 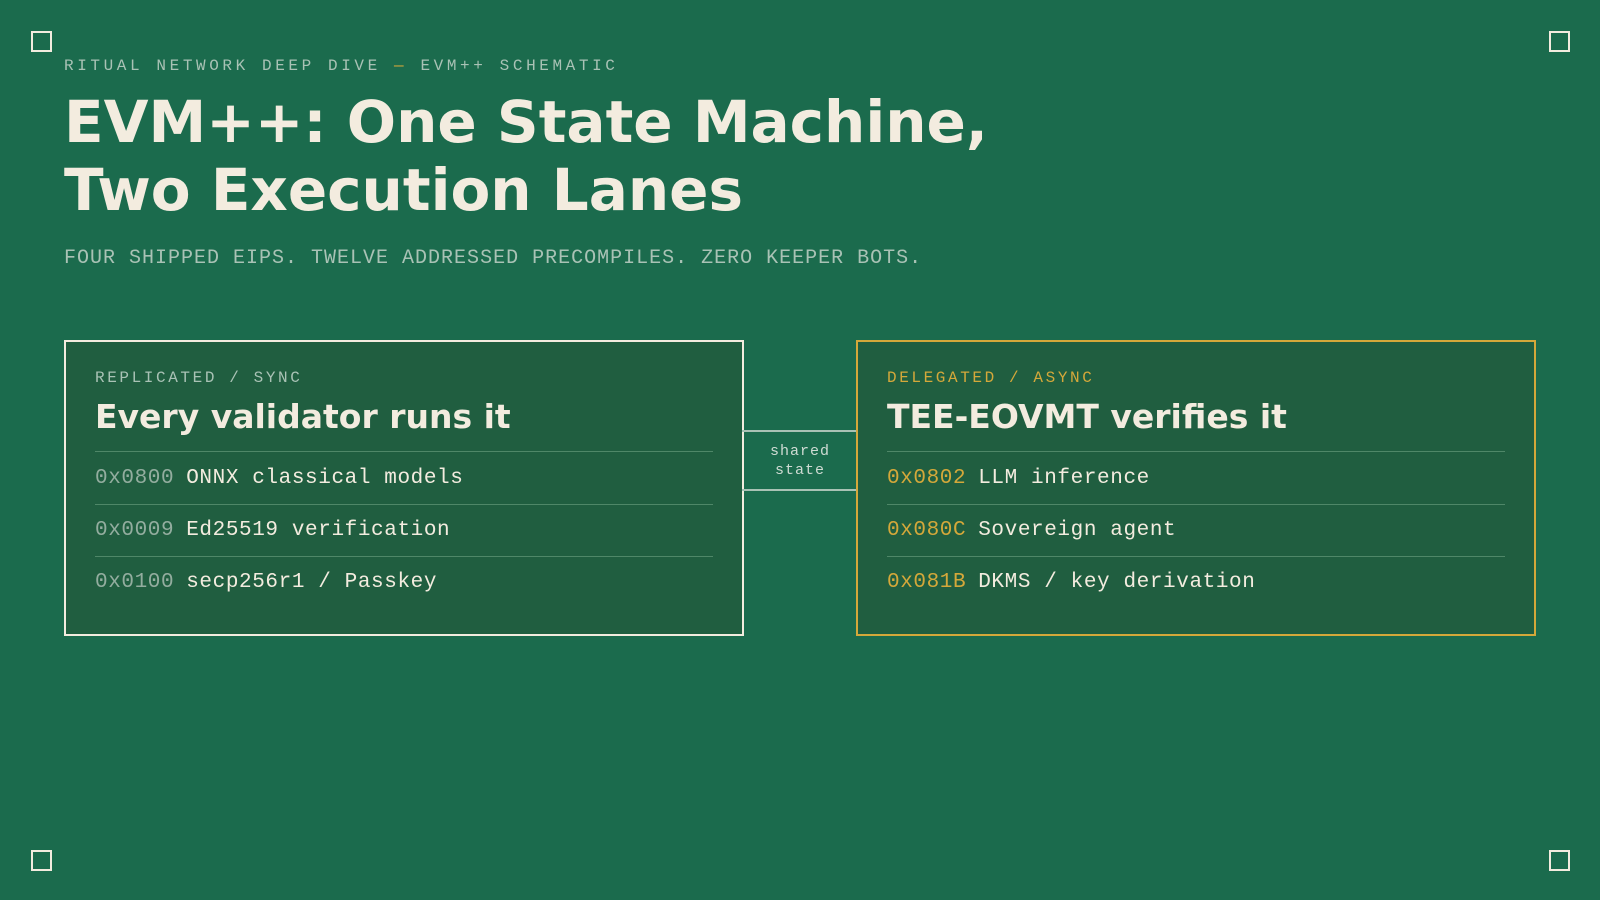 What do you see at coordinates (135, 530) in the screenshot?
I see `precompile-address: 0x0009` at bounding box center [135, 530].